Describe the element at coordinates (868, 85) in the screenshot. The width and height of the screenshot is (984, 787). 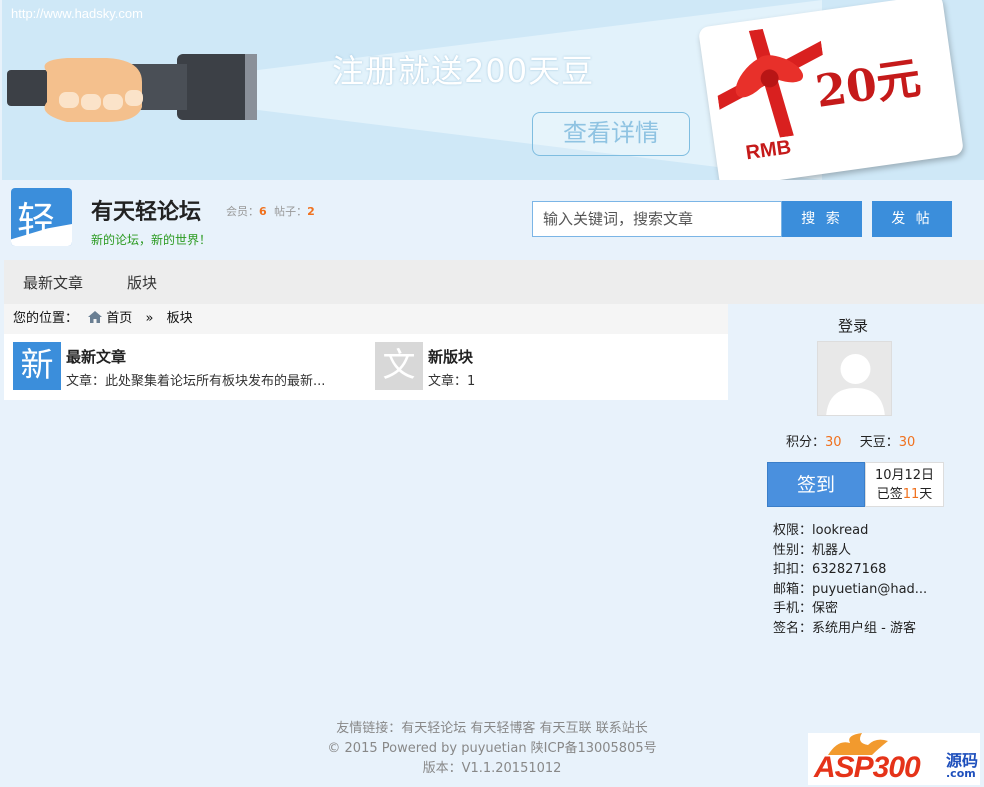
I see `card-amount: 20元` at that location.